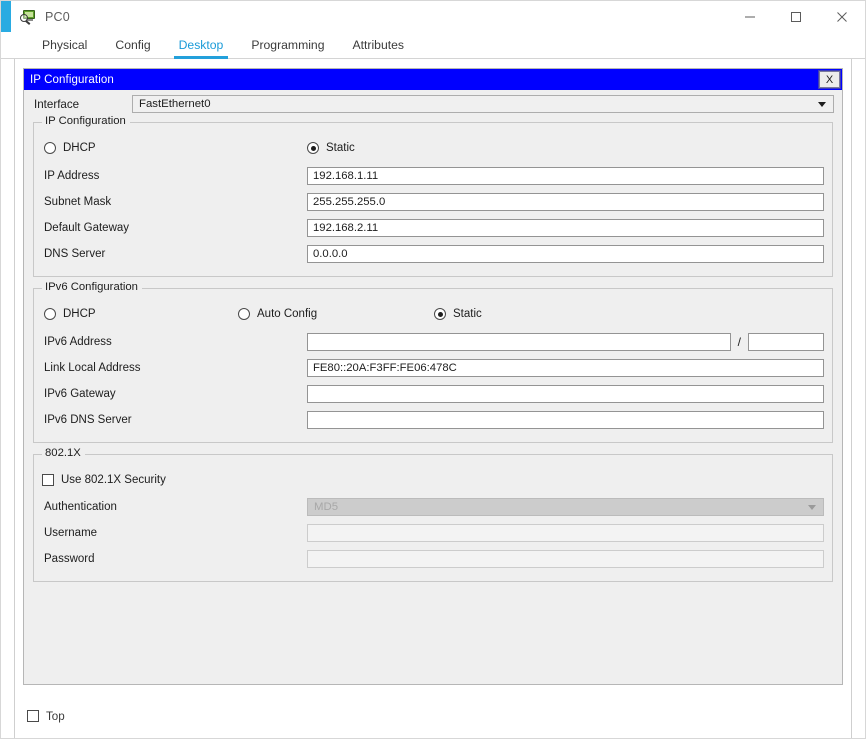  I want to click on subnet-mask-label: Subnet Mask, so click(78, 202).